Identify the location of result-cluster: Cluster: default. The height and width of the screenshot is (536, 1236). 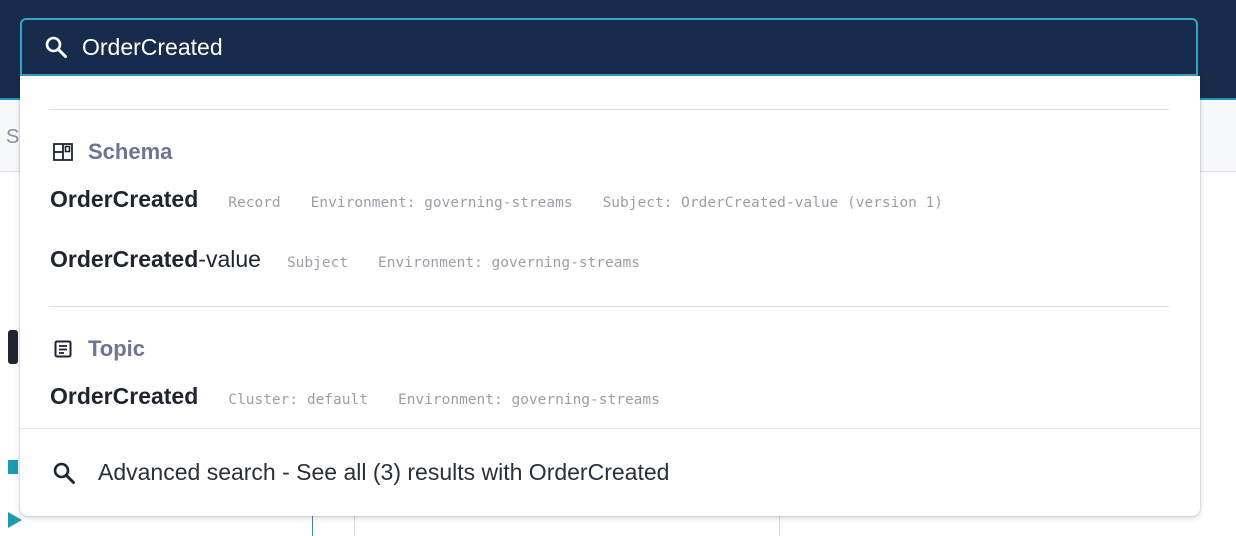
(298, 400).